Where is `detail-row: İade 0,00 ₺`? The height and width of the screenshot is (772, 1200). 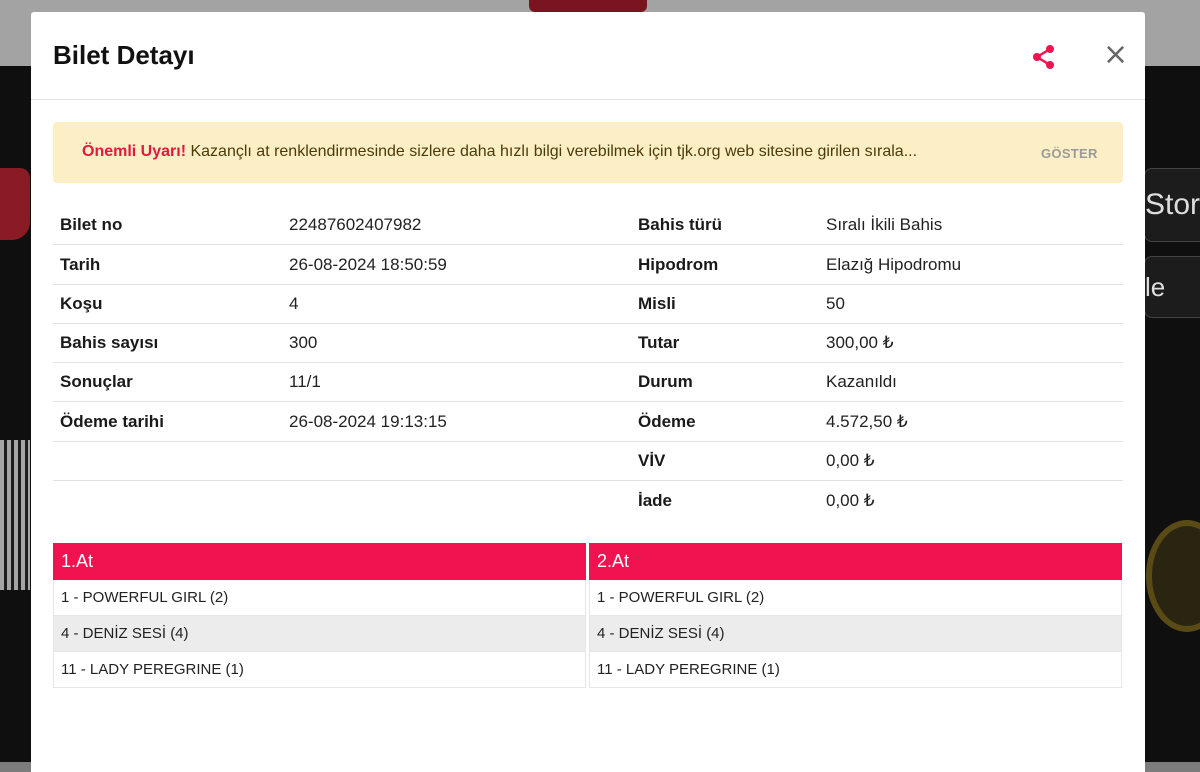
detail-row: İade 0,00 ₺ is located at coordinates (588, 500).